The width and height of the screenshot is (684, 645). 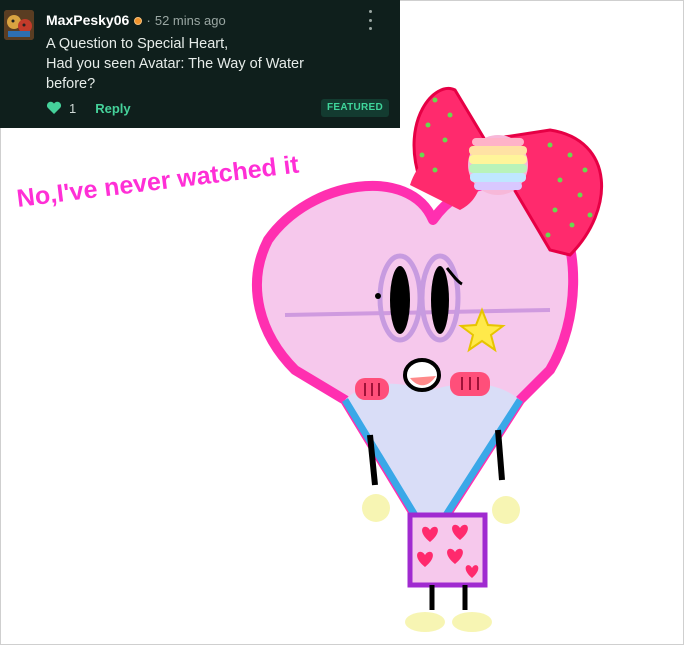 What do you see at coordinates (190, 20) in the screenshot?
I see `timestamp: 52 mins ago` at bounding box center [190, 20].